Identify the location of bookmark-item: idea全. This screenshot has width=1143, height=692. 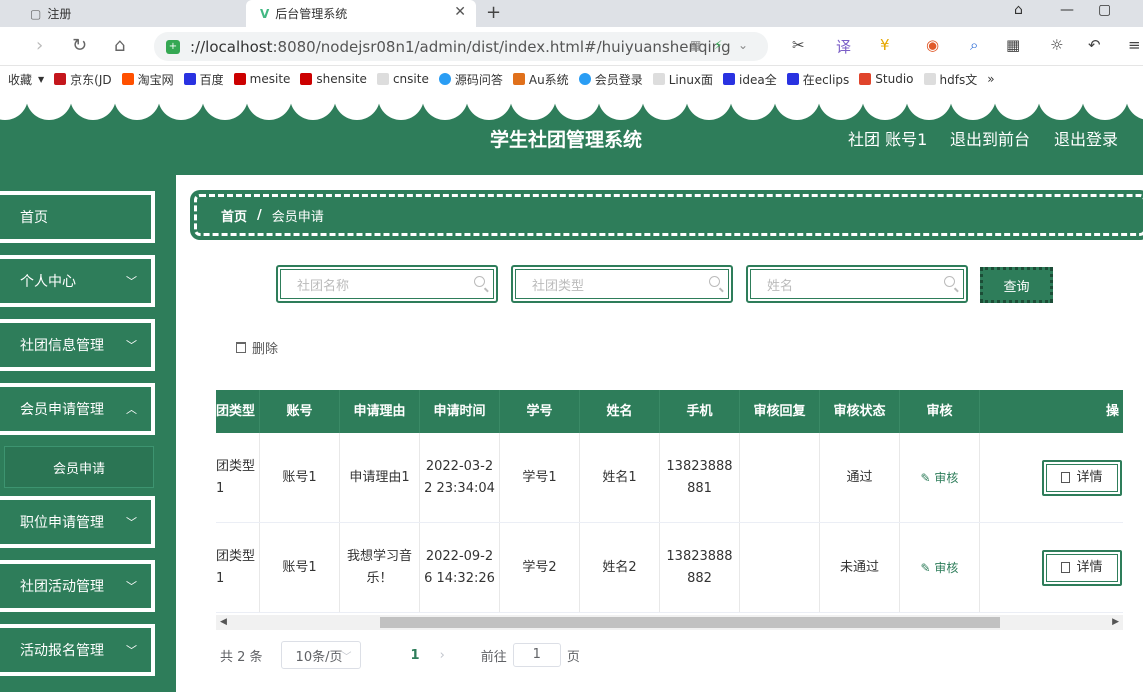
(750, 79).